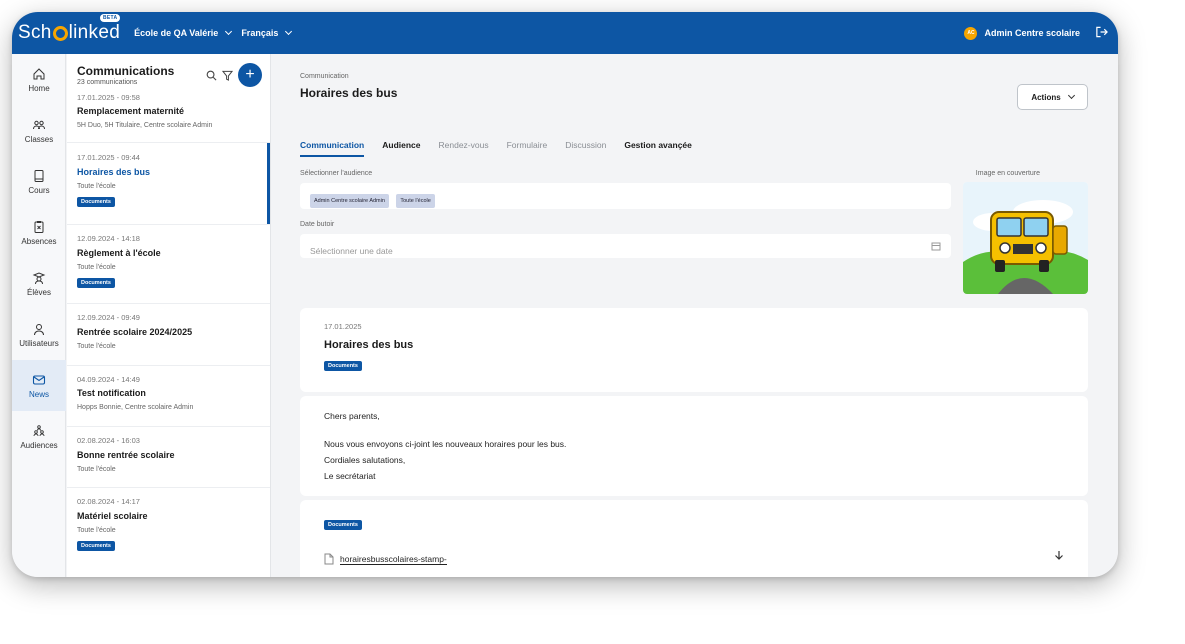  What do you see at coordinates (625, 246) in the screenshot?
I see `deadline-field: Sélectionner une date` at bounding box center [625, 246].